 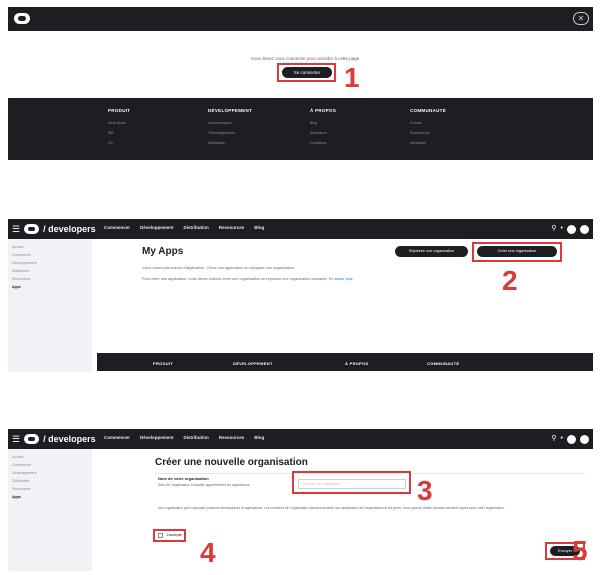 What do you see at coordinates (230, 143) in the screenshot?
I see `footer-link: Distribution` at bounding box center [230, 143].